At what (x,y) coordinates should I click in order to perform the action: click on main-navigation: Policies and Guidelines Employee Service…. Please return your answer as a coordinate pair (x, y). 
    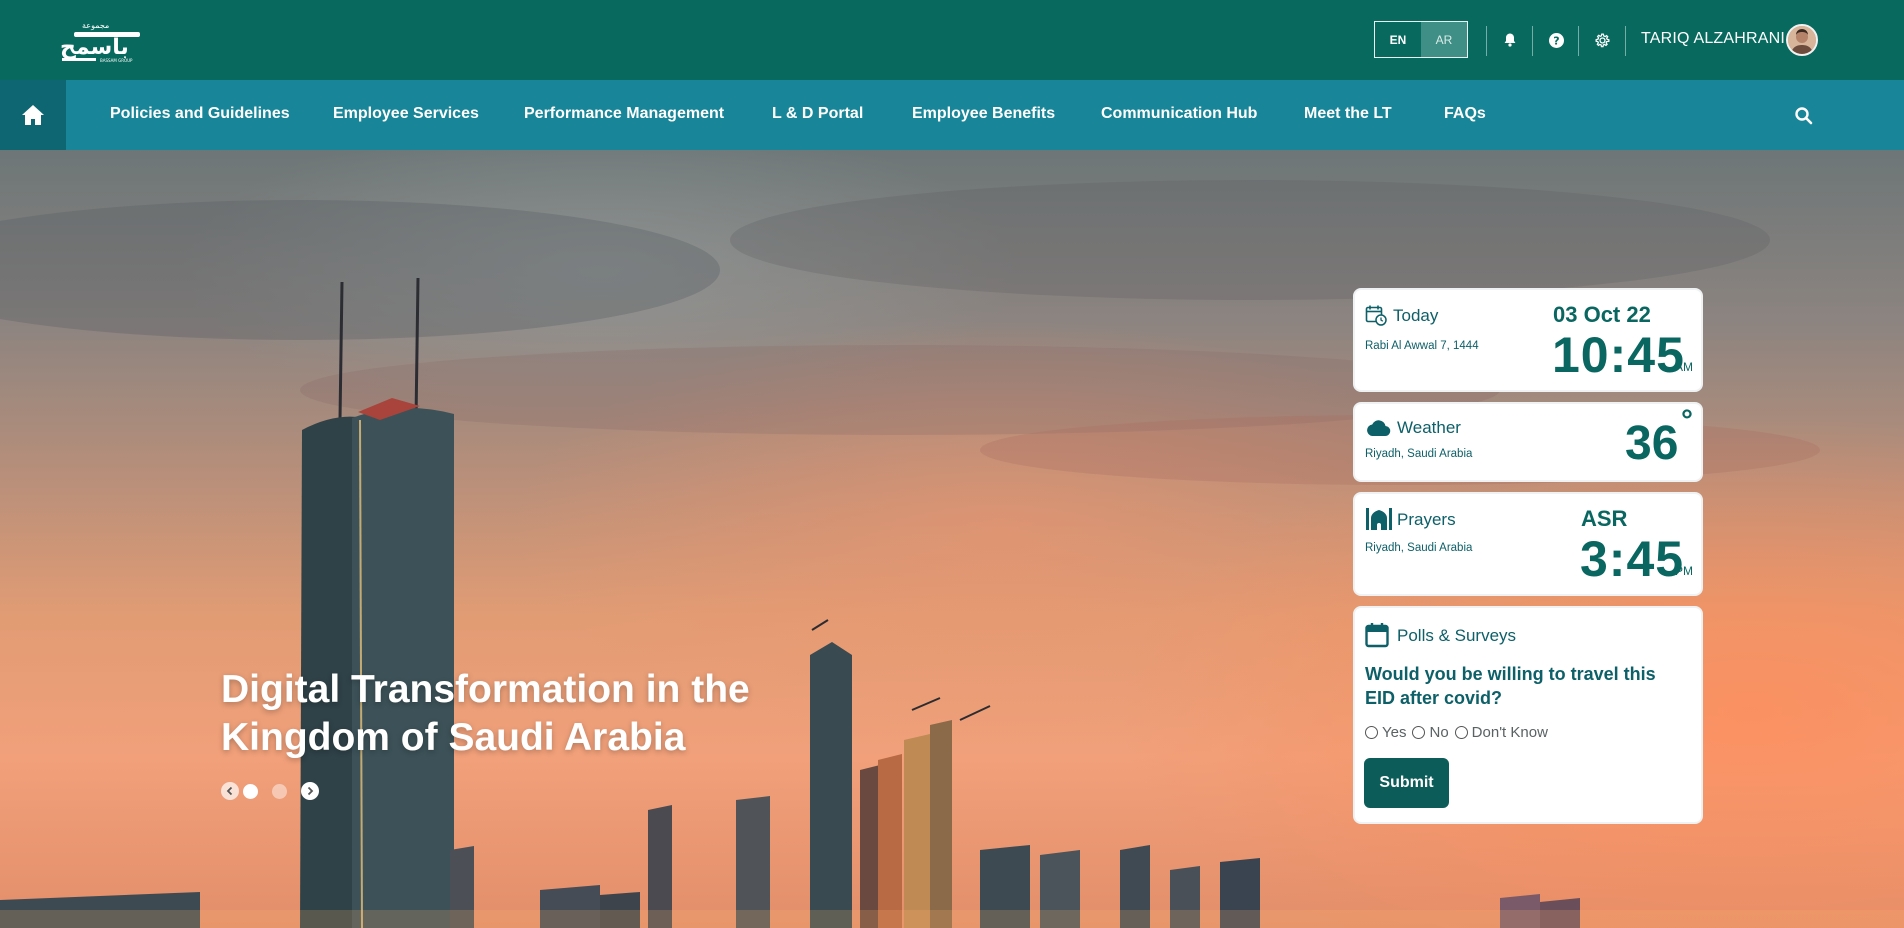
    Looking at the image, I should click on (952, 115).